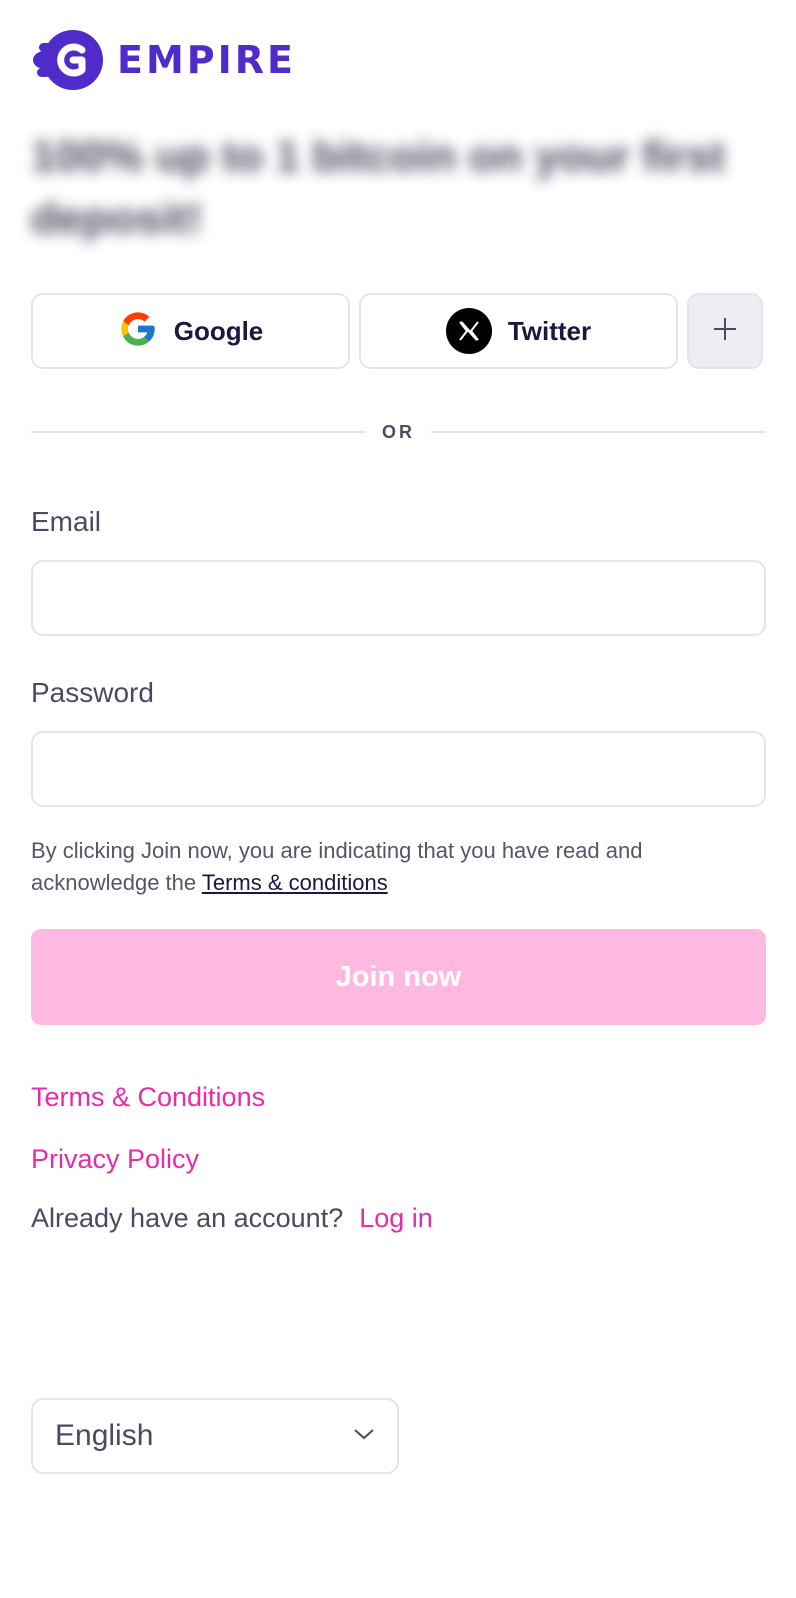 Image resolution: width=796 pixels, height=1598 pixels. Describe the element at coordinates (398, 598) in the screenshot. I see `email-field` at that location.